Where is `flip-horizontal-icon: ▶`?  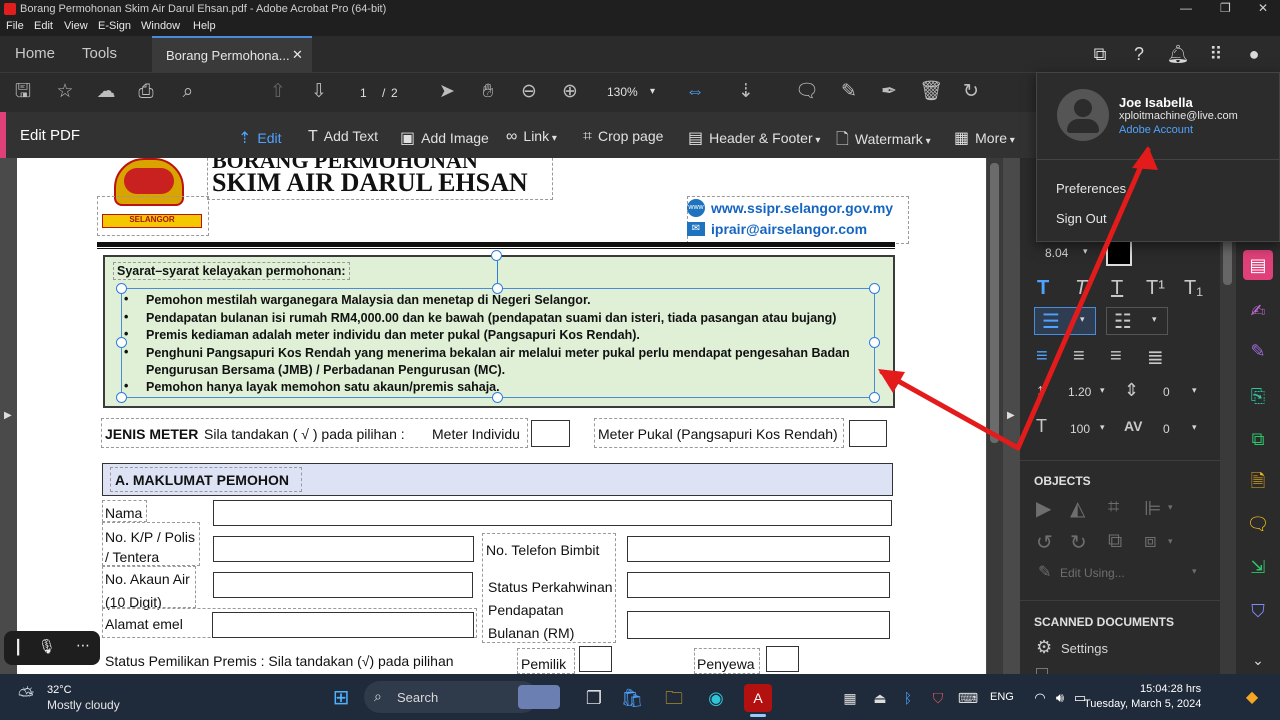
flip-horizontal-icon: ▶ is located at coordinates (1043, 508).